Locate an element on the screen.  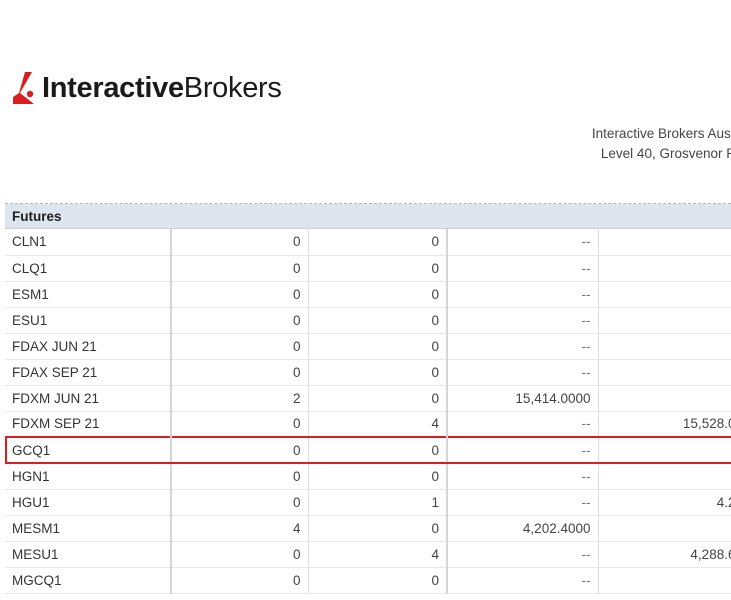
table-row-highlighted: GCQ100---- is located at coordinates (368, 450).